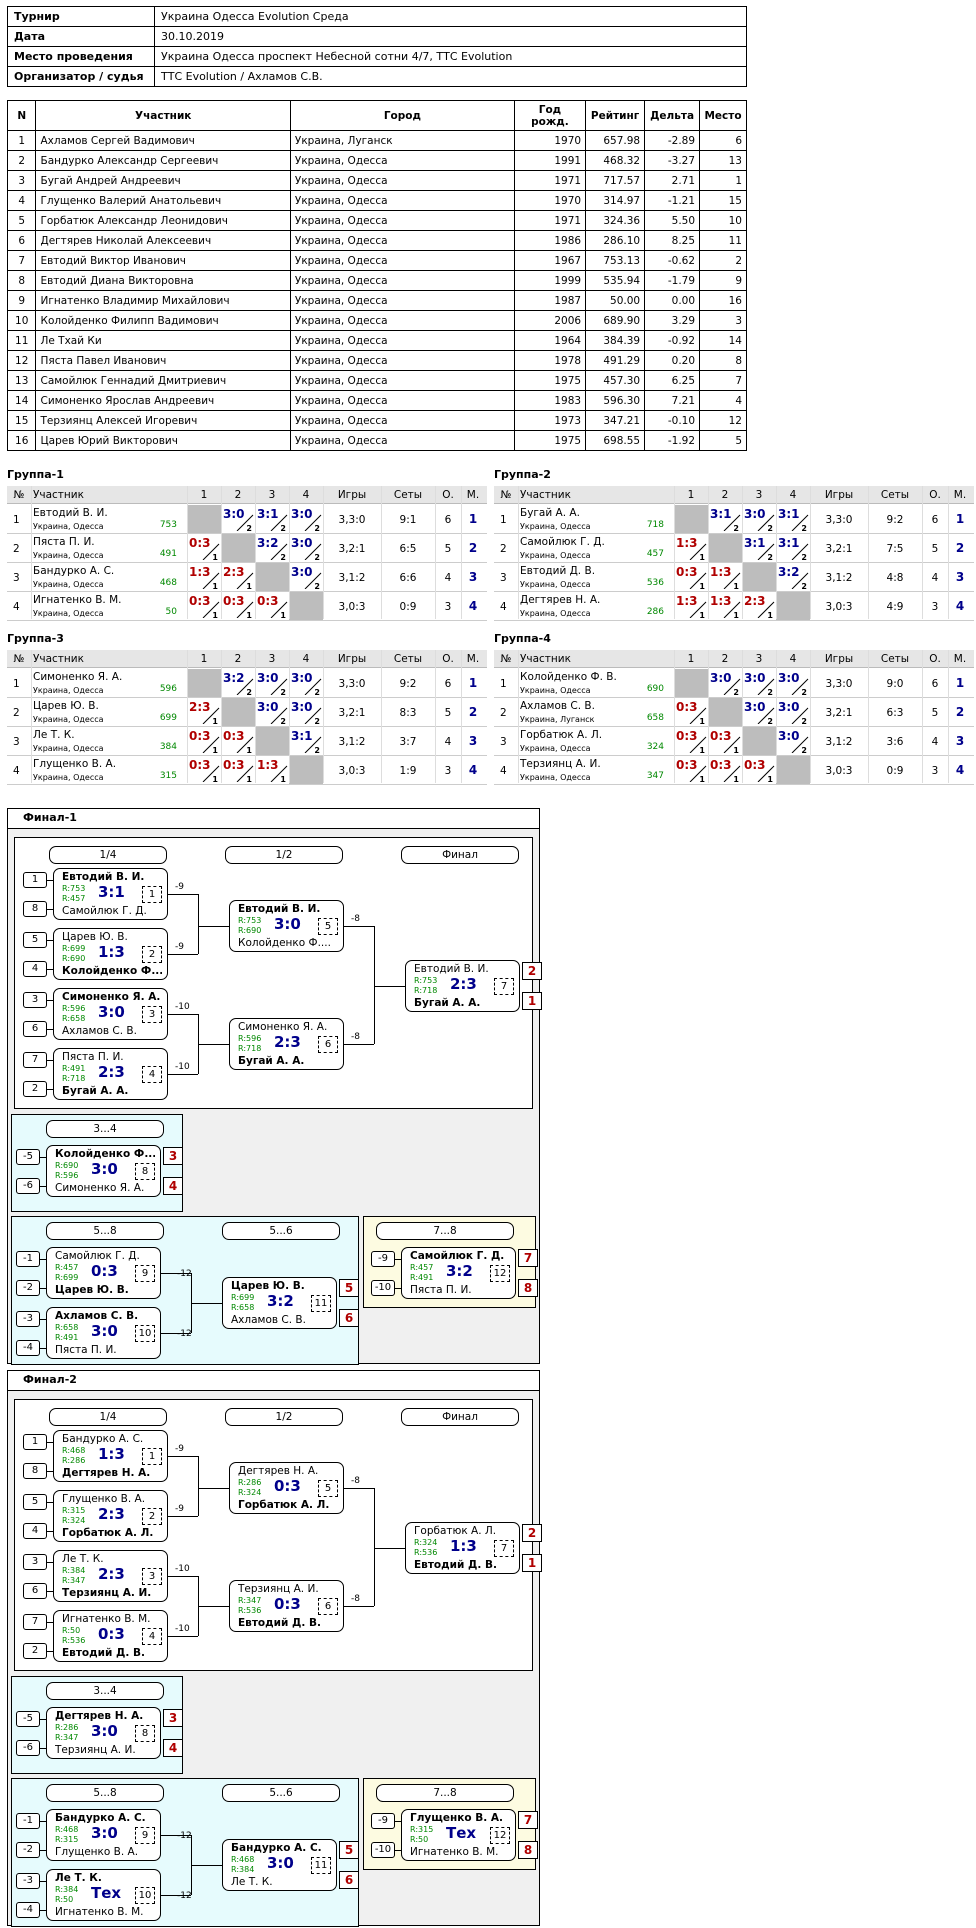 The image size is (976, 1928). Describe the element at coordinates (21, 220) in the screenshot. I see `participant-cell: 5` at that location.